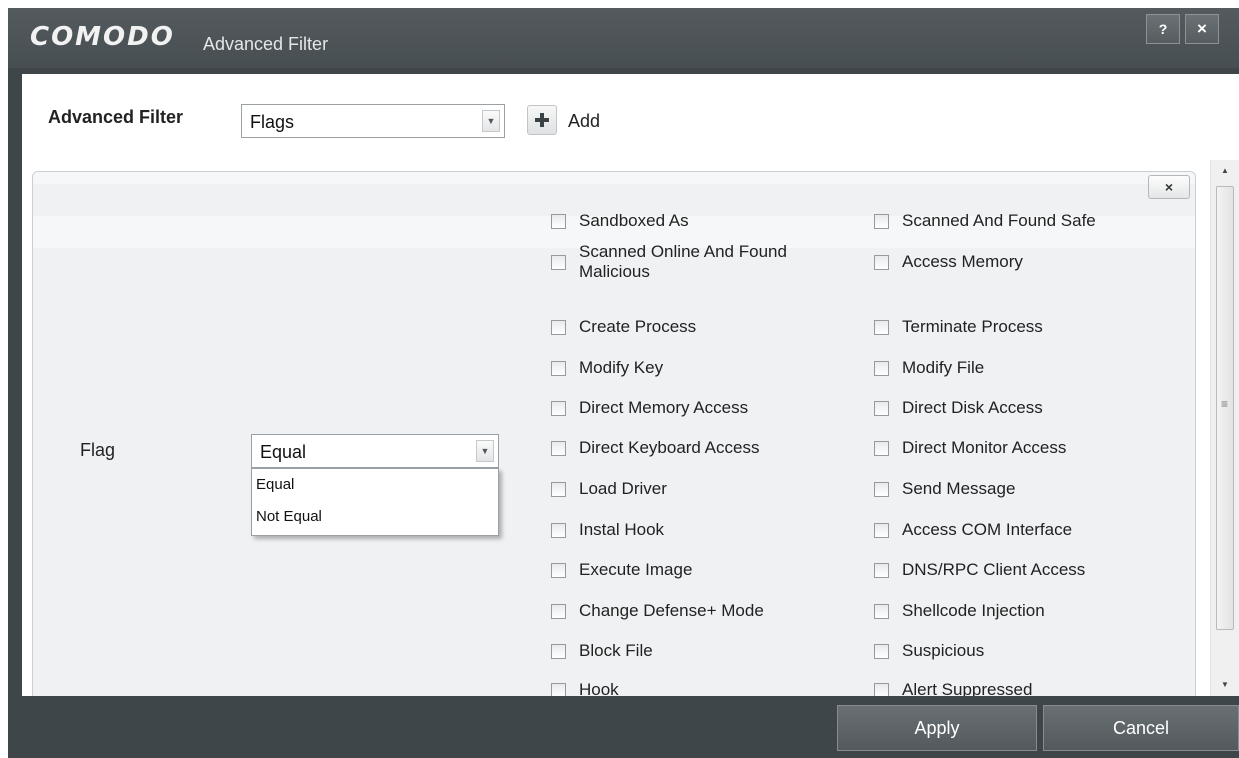 Image resolution: width=1239 pixels, height=758 pixels. I want to click on flag-checkbox-label: DNS/RPC Client Access, so click(994, 569).